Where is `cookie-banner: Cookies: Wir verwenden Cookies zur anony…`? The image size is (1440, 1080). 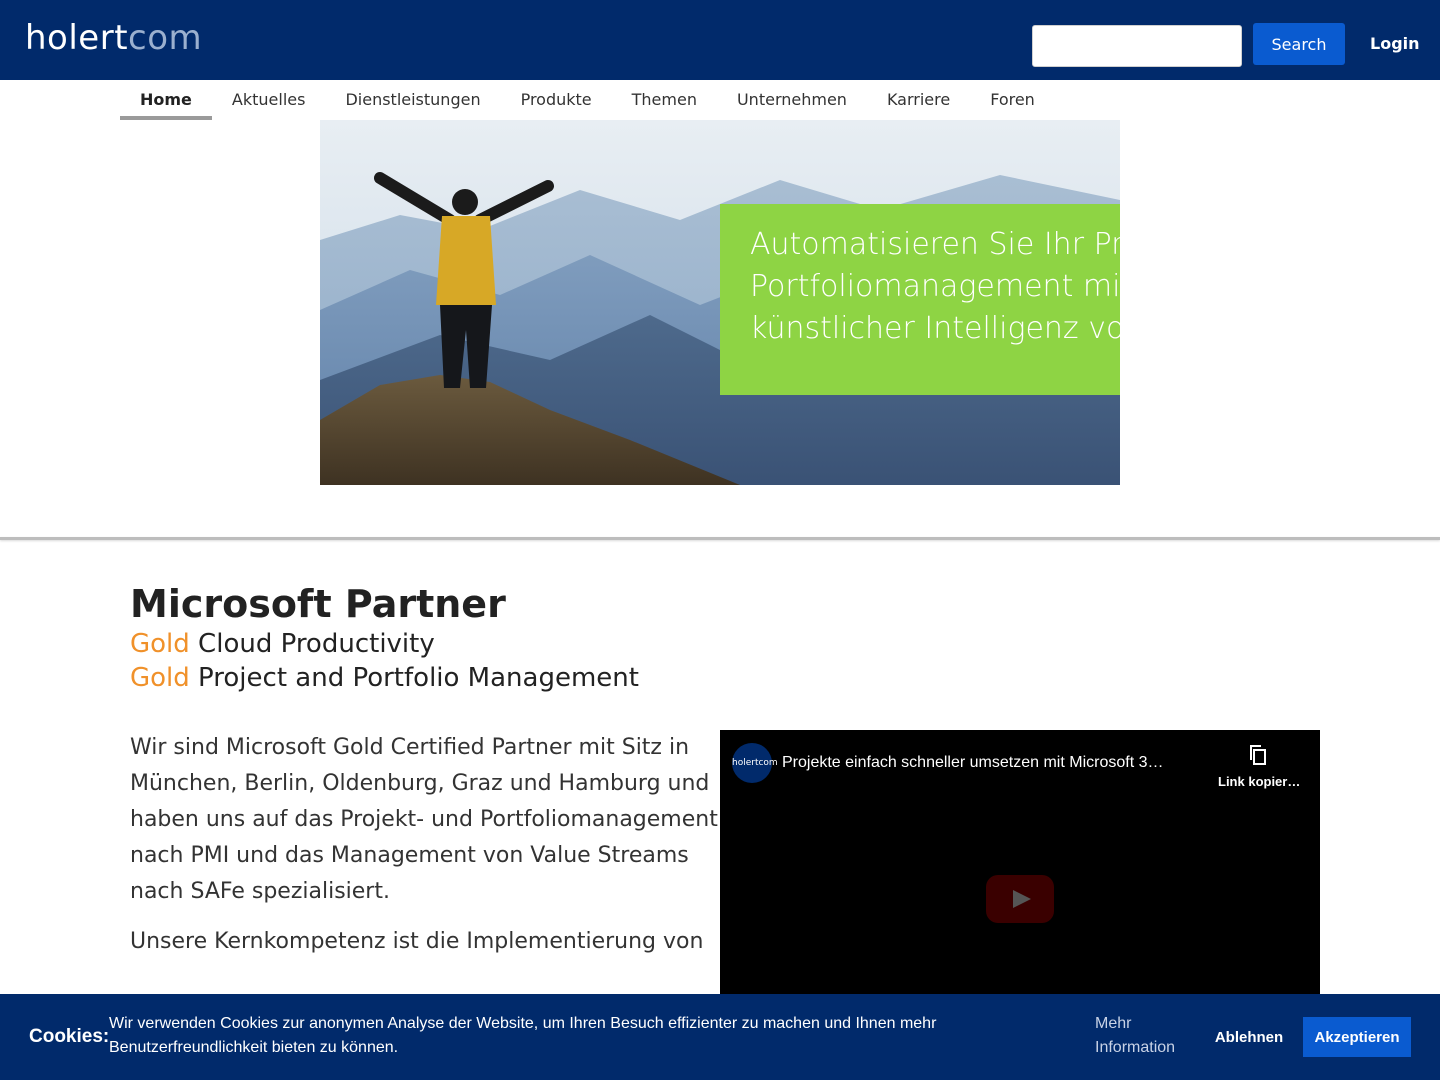
cookie-banner: Cookies: Wir verwenden Cookies zur anony… is located at coordinates (720, 1037).